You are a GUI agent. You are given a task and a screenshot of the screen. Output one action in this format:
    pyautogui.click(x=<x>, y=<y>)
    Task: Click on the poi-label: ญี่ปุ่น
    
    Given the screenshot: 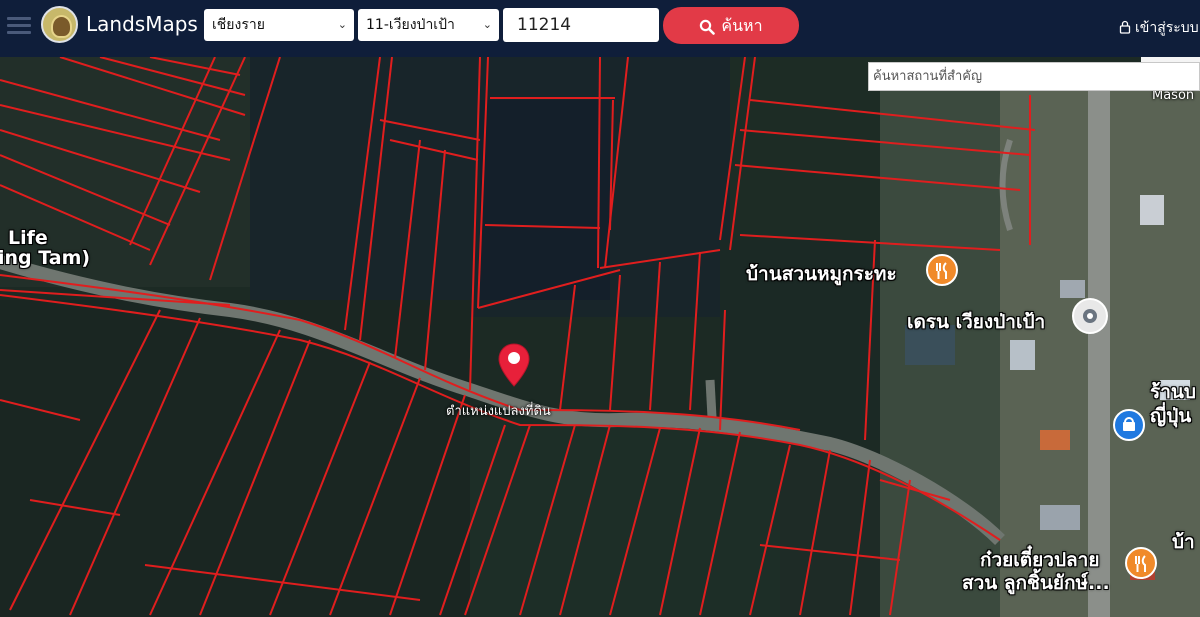 What is the action you would take?
    pyautogui.click(x=1170, y=416)
    